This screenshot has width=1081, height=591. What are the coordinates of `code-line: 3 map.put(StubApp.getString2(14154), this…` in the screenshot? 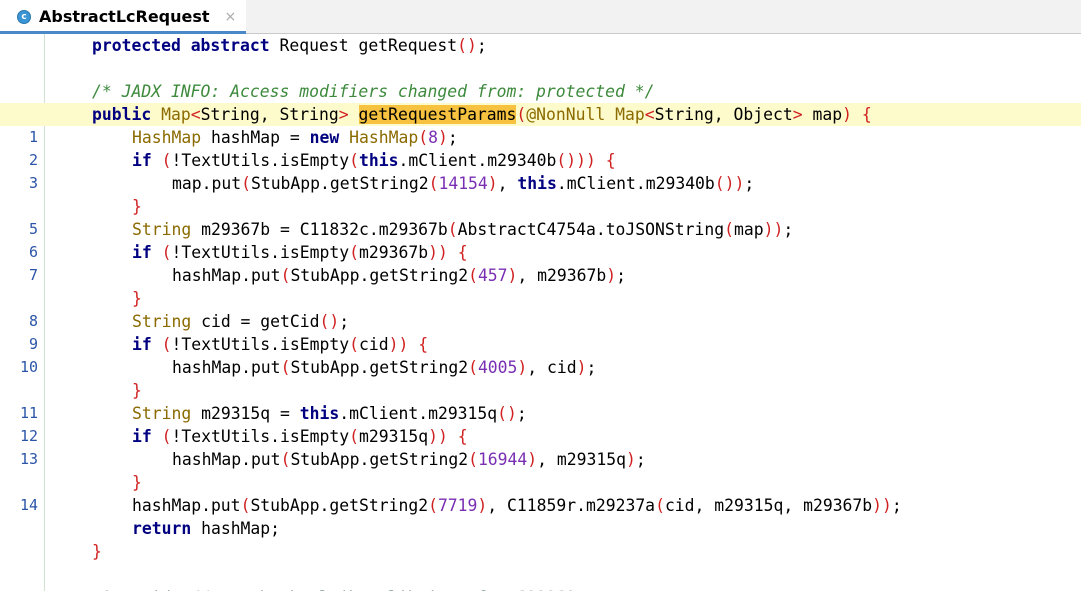 It's located at (540, 183).